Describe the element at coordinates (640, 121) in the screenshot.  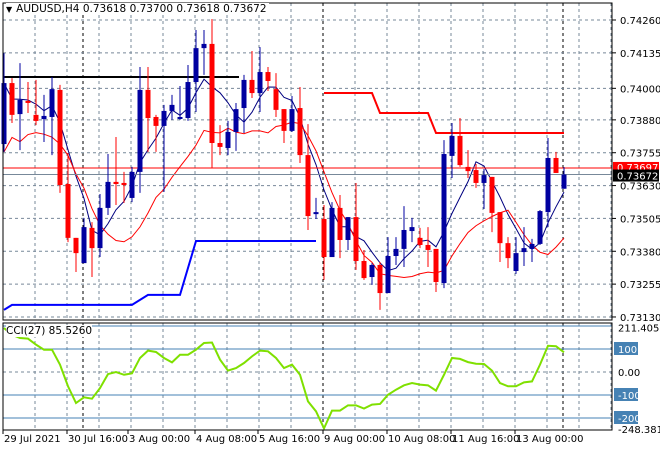
I see `price-tick-label: 0.73880` at that location.